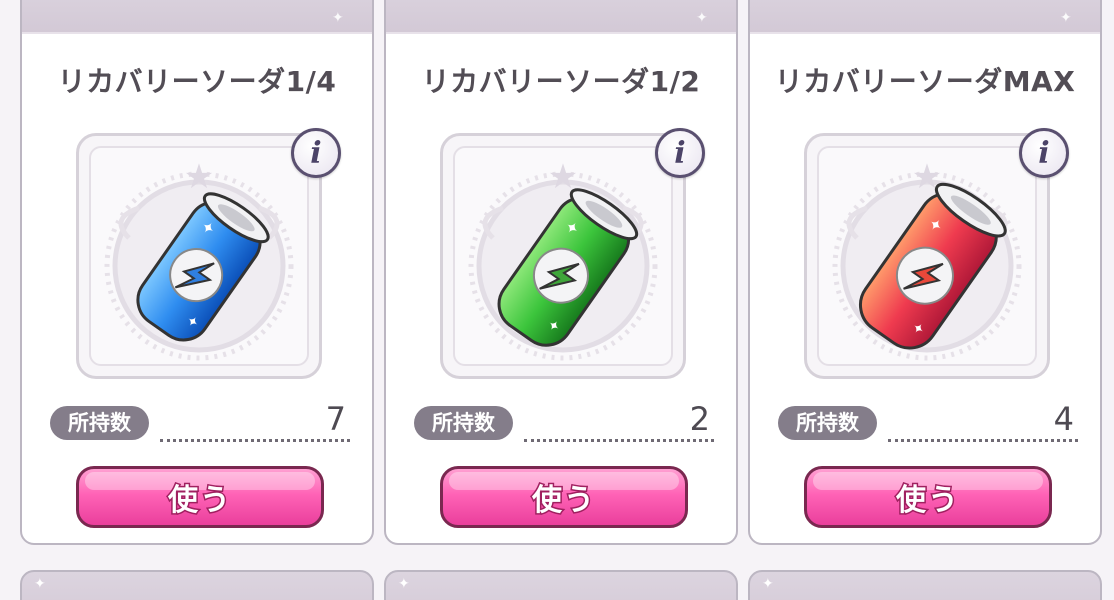 This screenshot has height=600, width=1114. Describe the element at coordinates (335, 419) in the screenshot. I see `owned-count: 7` at that location.